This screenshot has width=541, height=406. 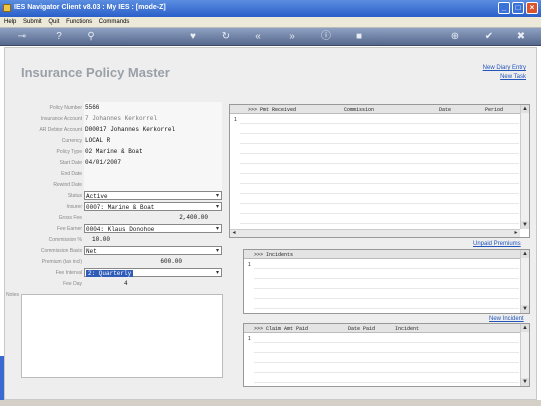 What do you see at coordinates (61, 119) in the screenshot?
I see `insurance-account-label: Insurance Account` at bounding box center [61, 119].